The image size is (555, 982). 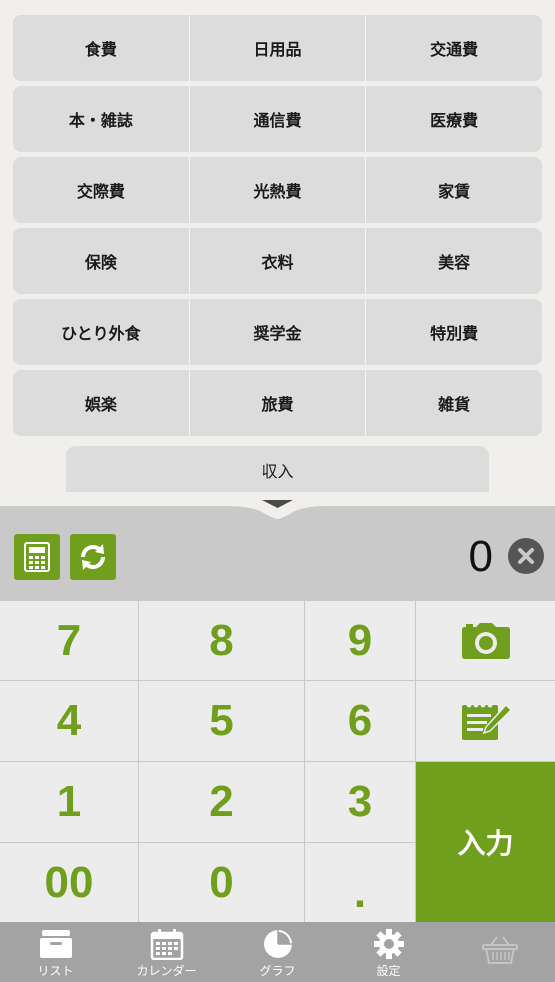 I want to click on category-row: ひとり外食 奨学金 特別費, so click(x=277, y=332).